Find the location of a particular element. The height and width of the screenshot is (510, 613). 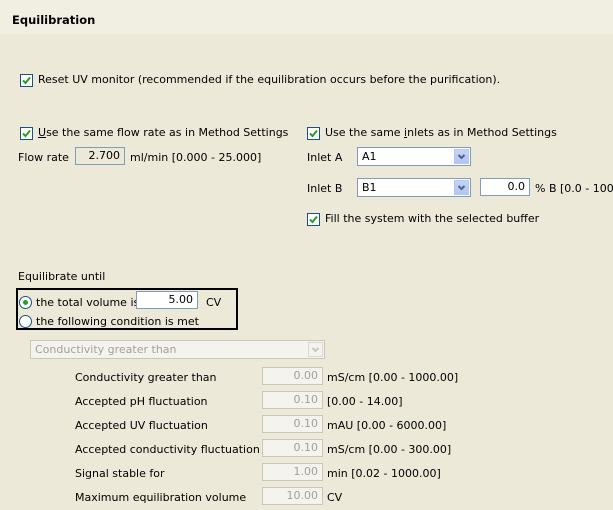

equilibrate-until-label: Equilibrate until is located at coordinates (62, 276).